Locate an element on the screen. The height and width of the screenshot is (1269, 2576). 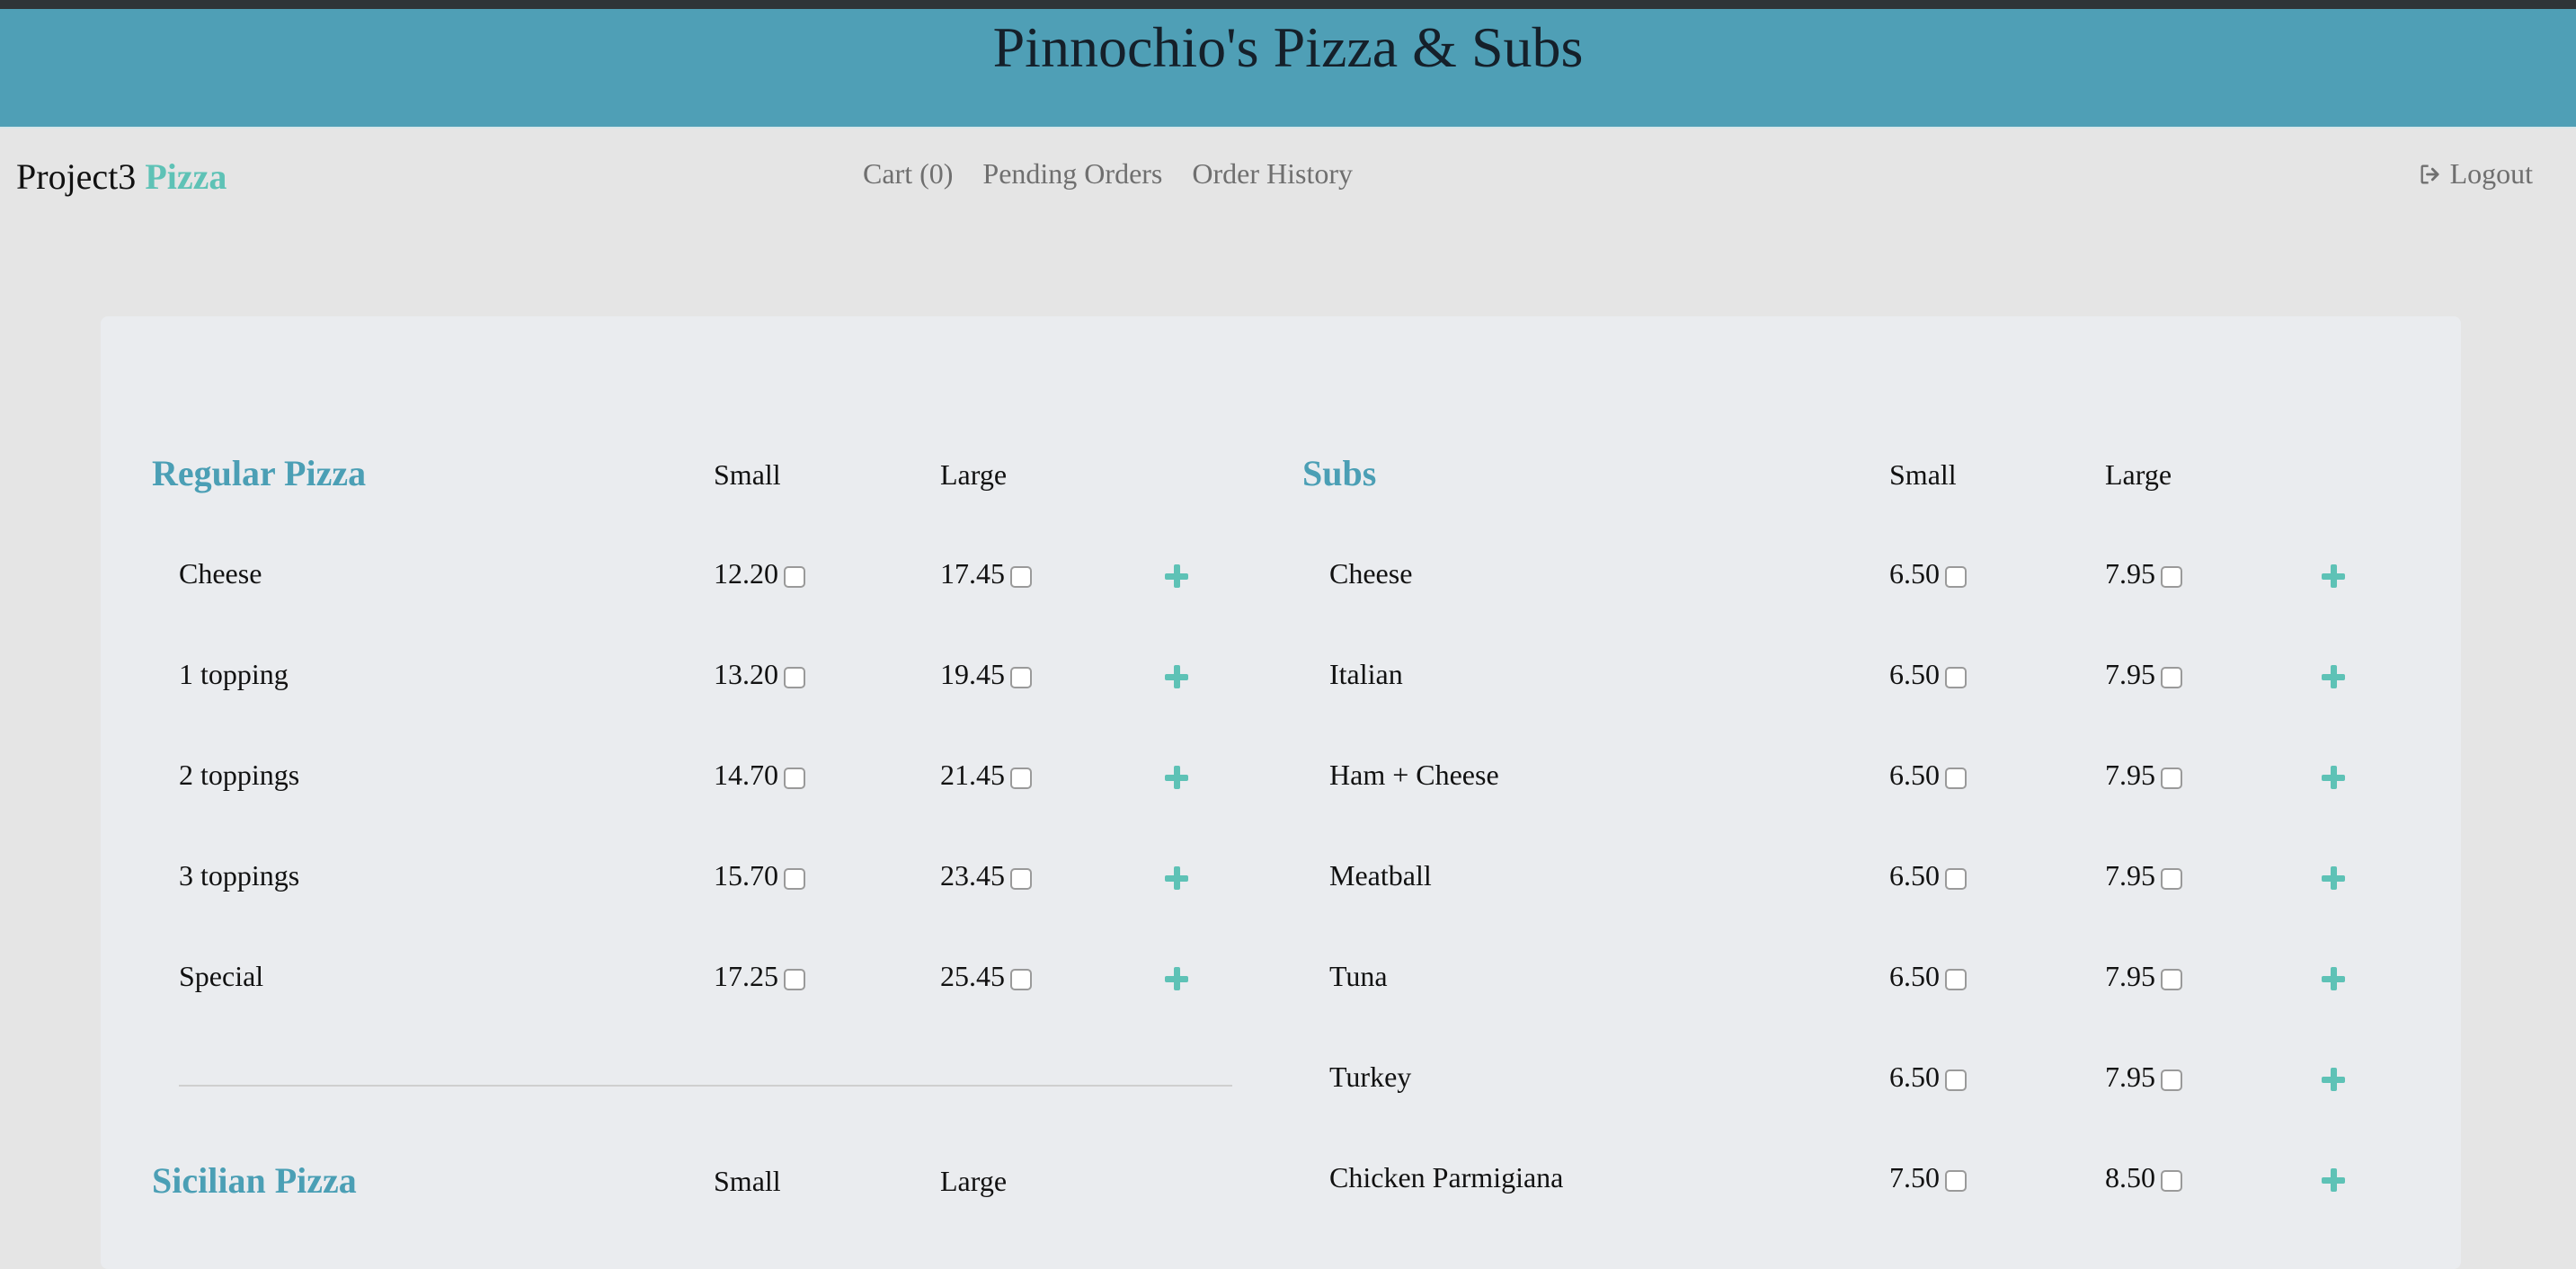
regular-pizza-title: Regular Pizza is located at coordinates (259, 473).